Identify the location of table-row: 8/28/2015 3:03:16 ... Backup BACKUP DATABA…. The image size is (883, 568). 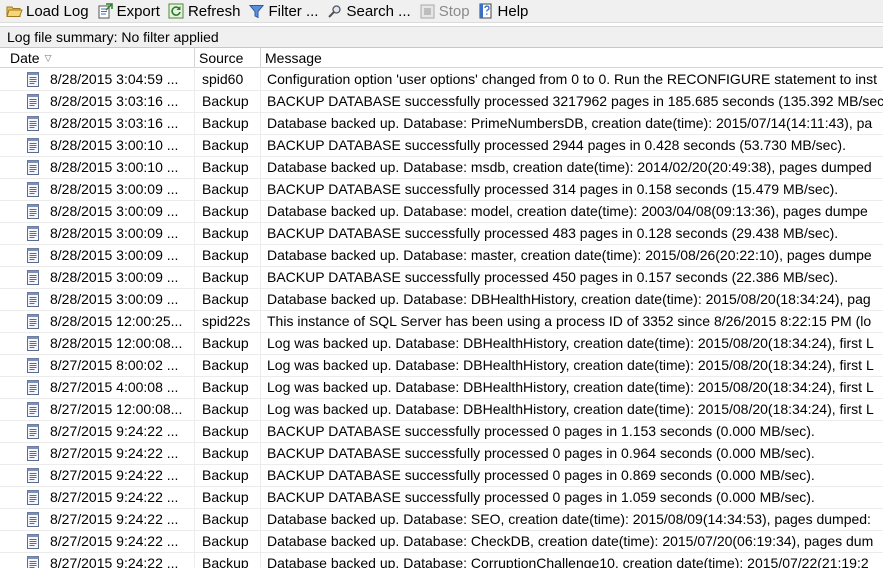
(441, 102).